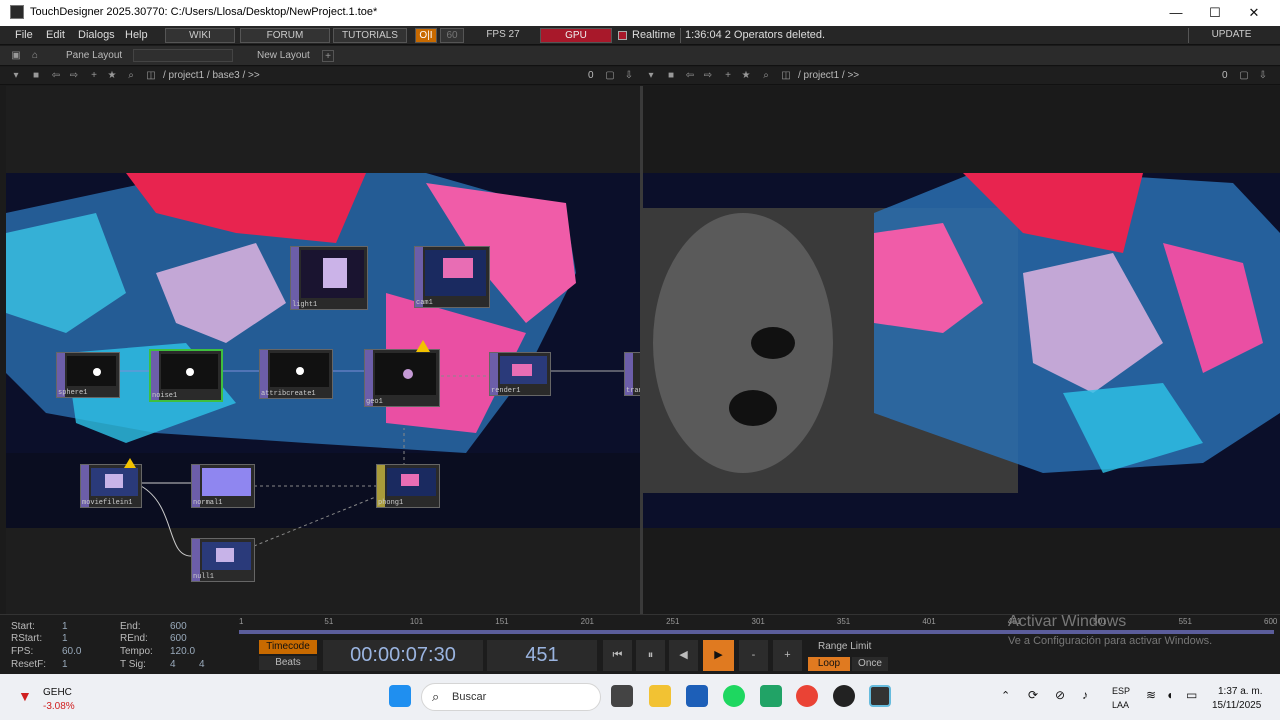  Describe the element at coordinates (27, 696) in the screenshot. I see `stock-icon: ▼` at that location.